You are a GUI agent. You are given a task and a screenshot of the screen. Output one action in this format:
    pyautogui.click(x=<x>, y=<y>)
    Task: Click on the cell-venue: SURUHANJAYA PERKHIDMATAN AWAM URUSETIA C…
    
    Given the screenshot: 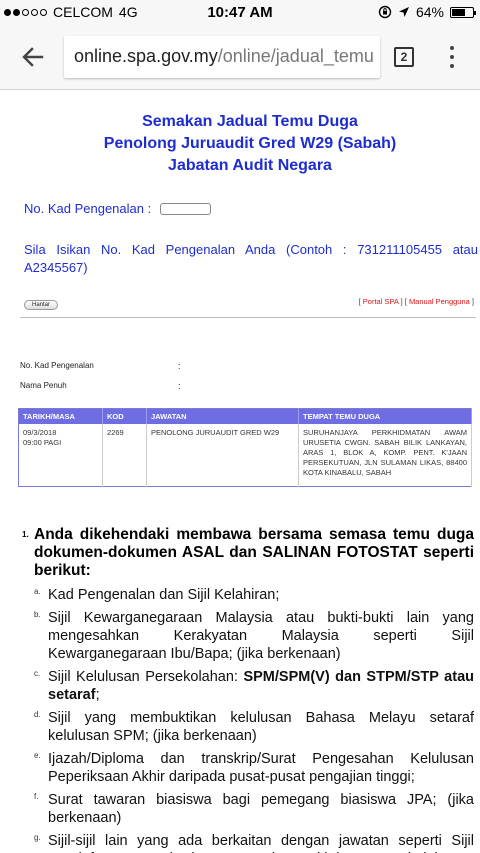 What is the action you would take?
    pyautogui.click(x=385, y=455)
    